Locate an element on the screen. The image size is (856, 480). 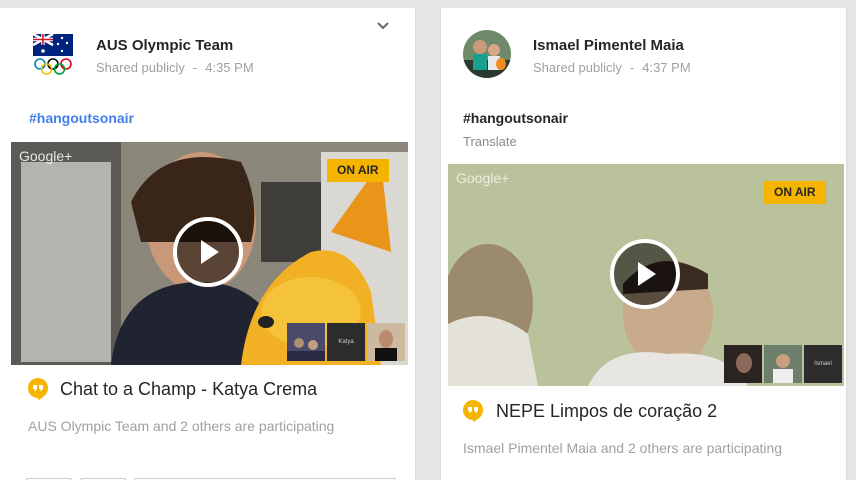
post-meta: Shared publicly -4:37 PM is located at coordinates (612, 67).